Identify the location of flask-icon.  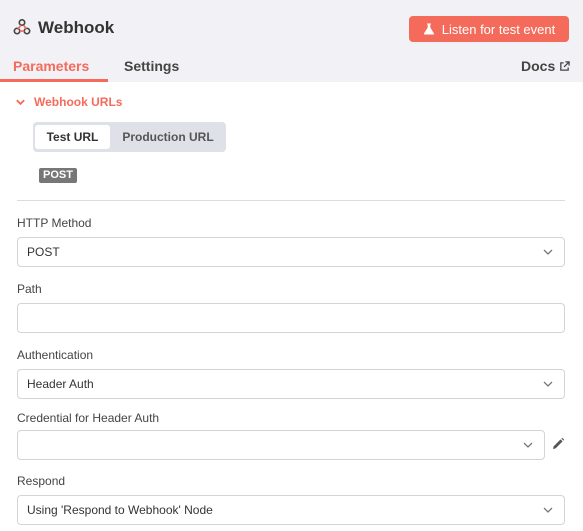
(428, 29).